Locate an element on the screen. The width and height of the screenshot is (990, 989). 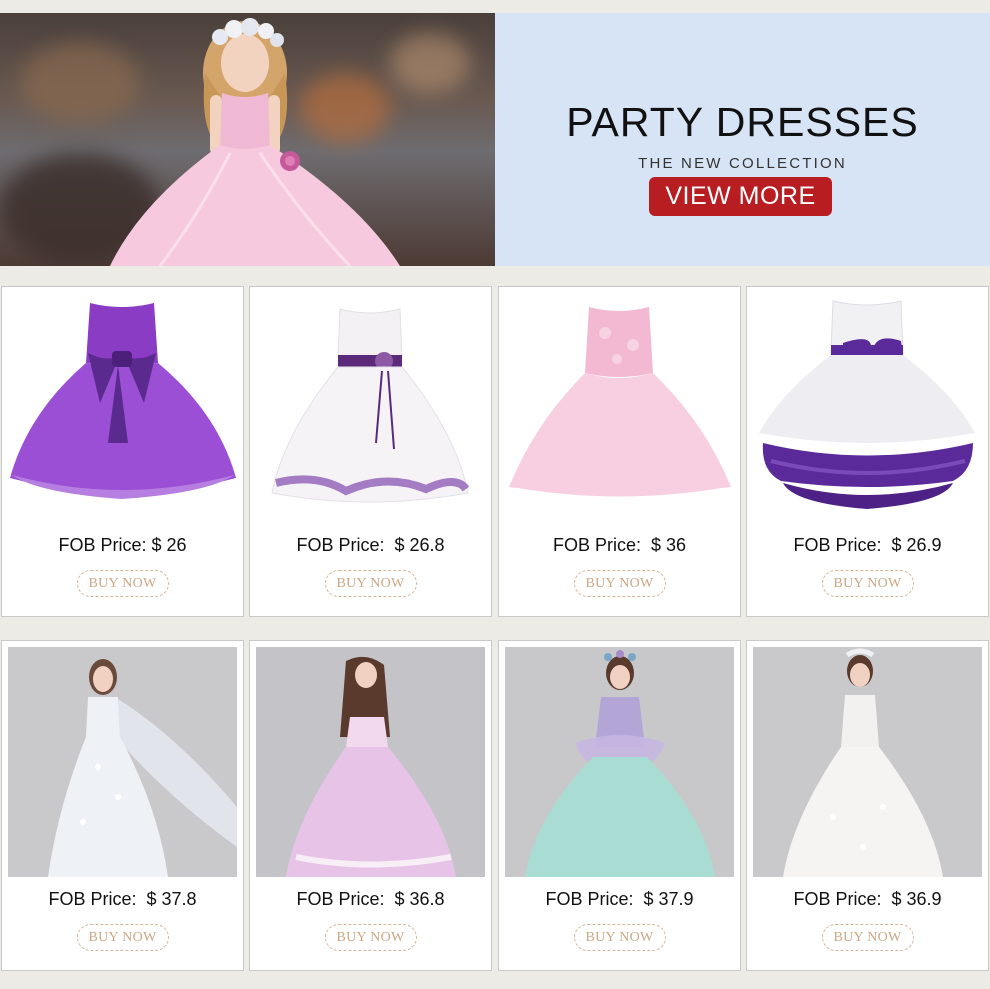
product-image-purple-bow-dress is located at coordinates (122, 408).